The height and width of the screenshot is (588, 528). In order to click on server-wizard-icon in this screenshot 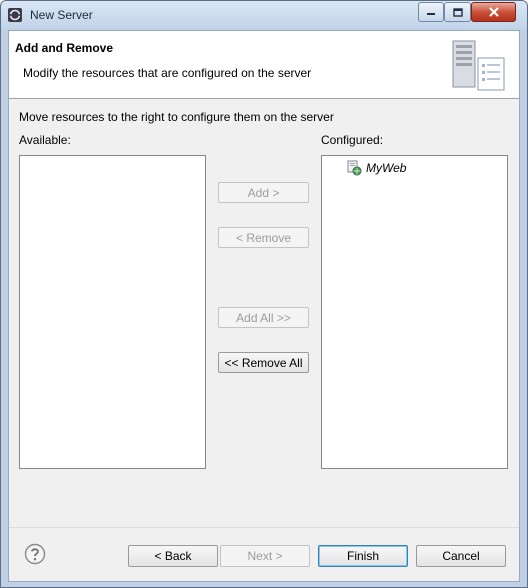, I will do `click(478, 65)`.